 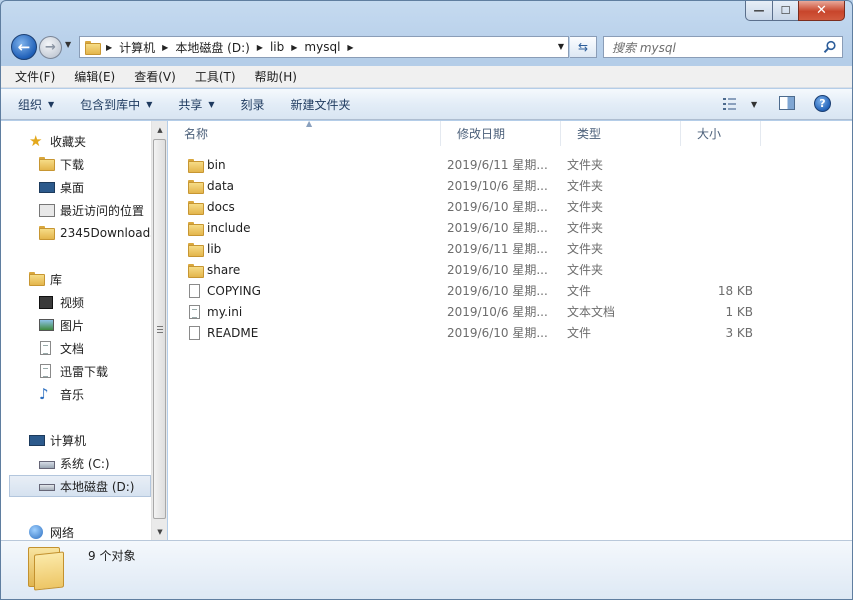 I want to click on nav-item-documents: 文档, so click(x=76, y=348).